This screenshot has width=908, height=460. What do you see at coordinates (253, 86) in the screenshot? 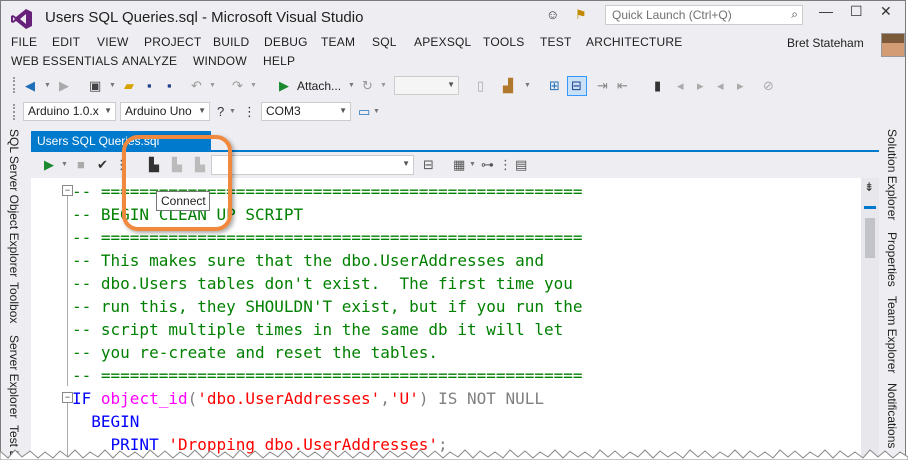
I see `redo-dropdown-icon: ▼` at bounding box center [253, 86].